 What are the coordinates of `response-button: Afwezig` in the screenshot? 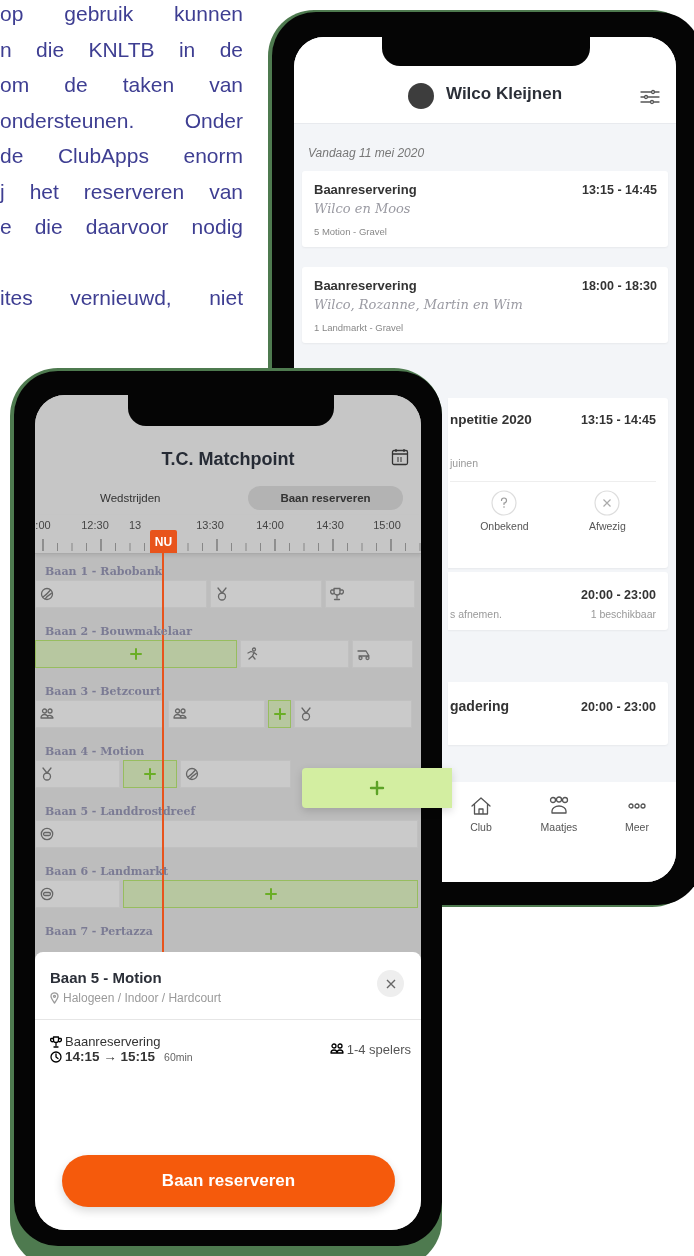 It's located at (607, 511).